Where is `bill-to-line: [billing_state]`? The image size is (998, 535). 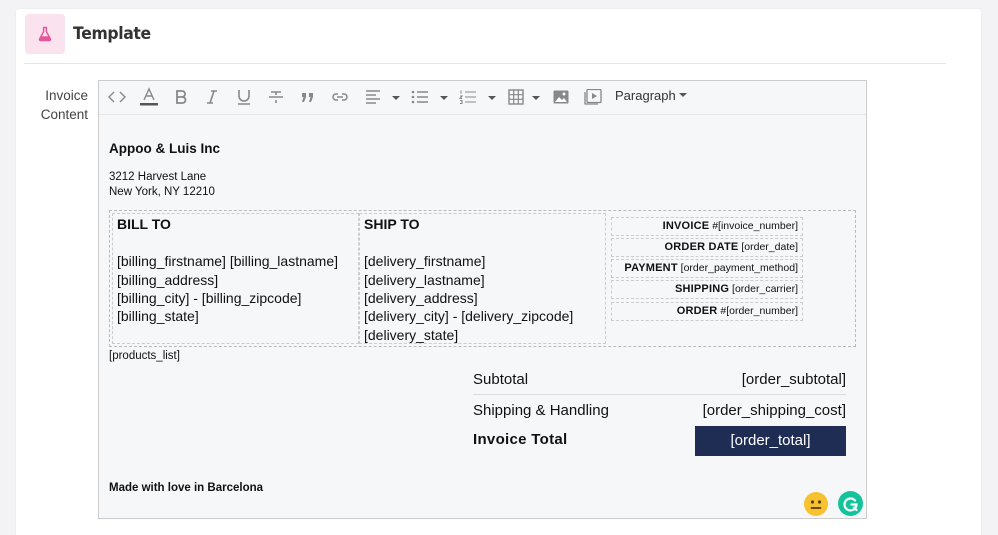 bill-to-line: [billing_state] is located at coordinates (158, 316).